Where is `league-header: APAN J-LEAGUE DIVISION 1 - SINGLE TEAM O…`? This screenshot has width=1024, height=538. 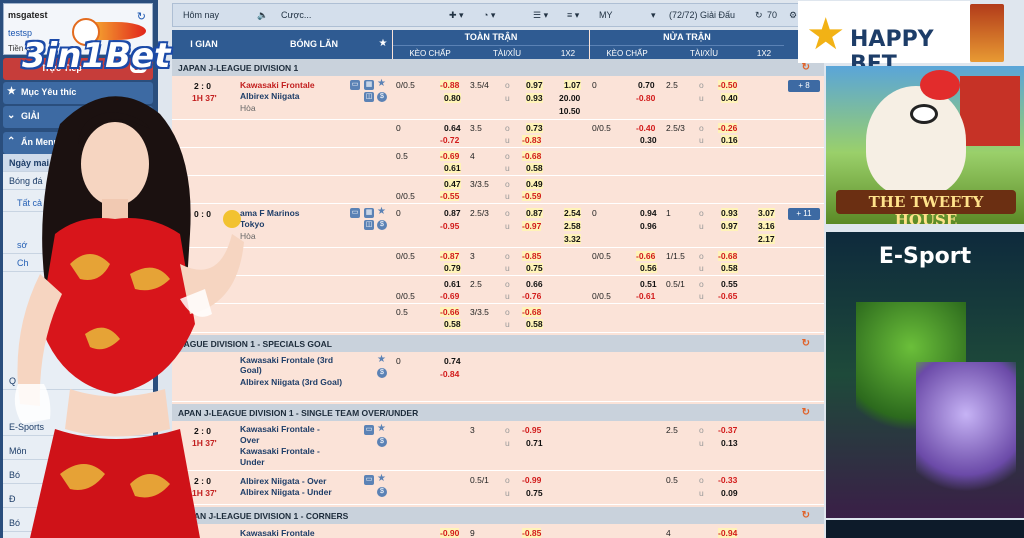 league-header: APAN J-LEAGUE DIVISION 1 - SINGLE TEAM O… is located at coordinates (498, 412).